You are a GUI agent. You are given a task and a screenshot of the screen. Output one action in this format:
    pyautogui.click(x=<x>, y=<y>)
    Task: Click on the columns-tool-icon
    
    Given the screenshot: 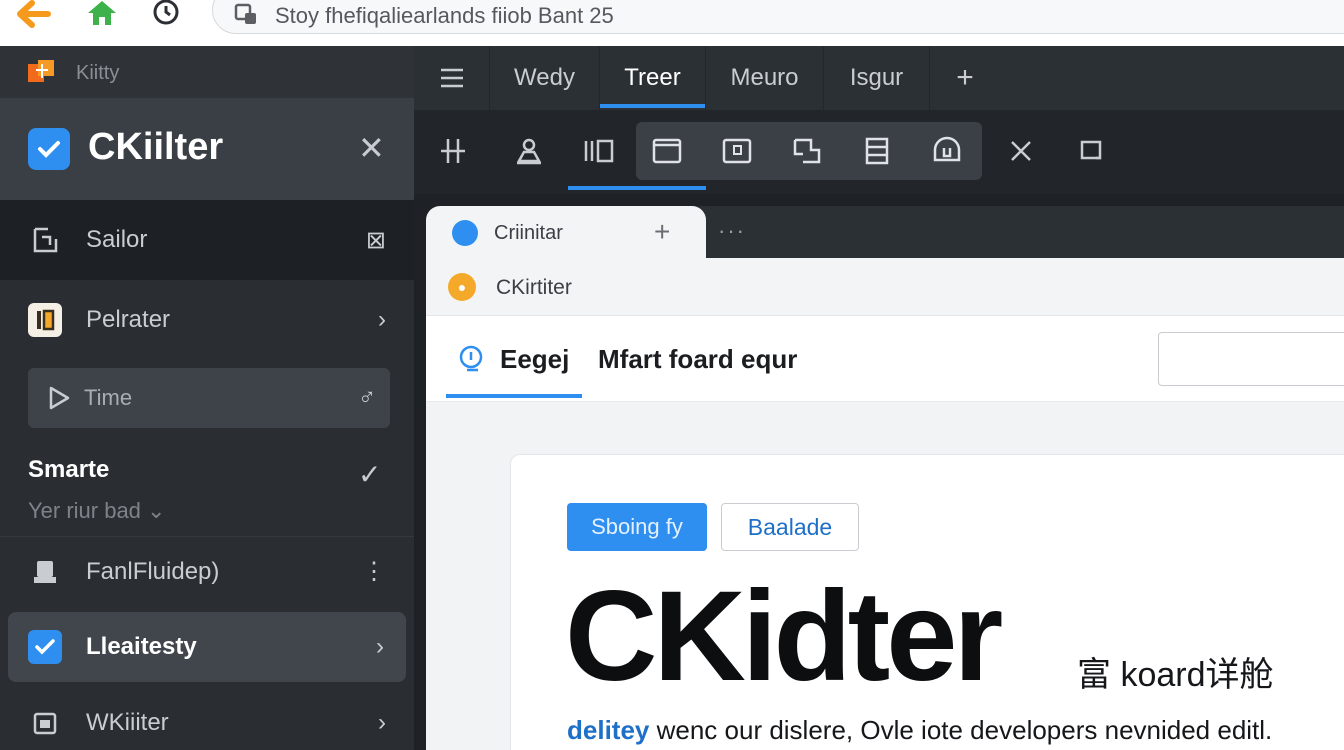 What is the action you would take?
    pyautogui.click(x=599, y=151)
    